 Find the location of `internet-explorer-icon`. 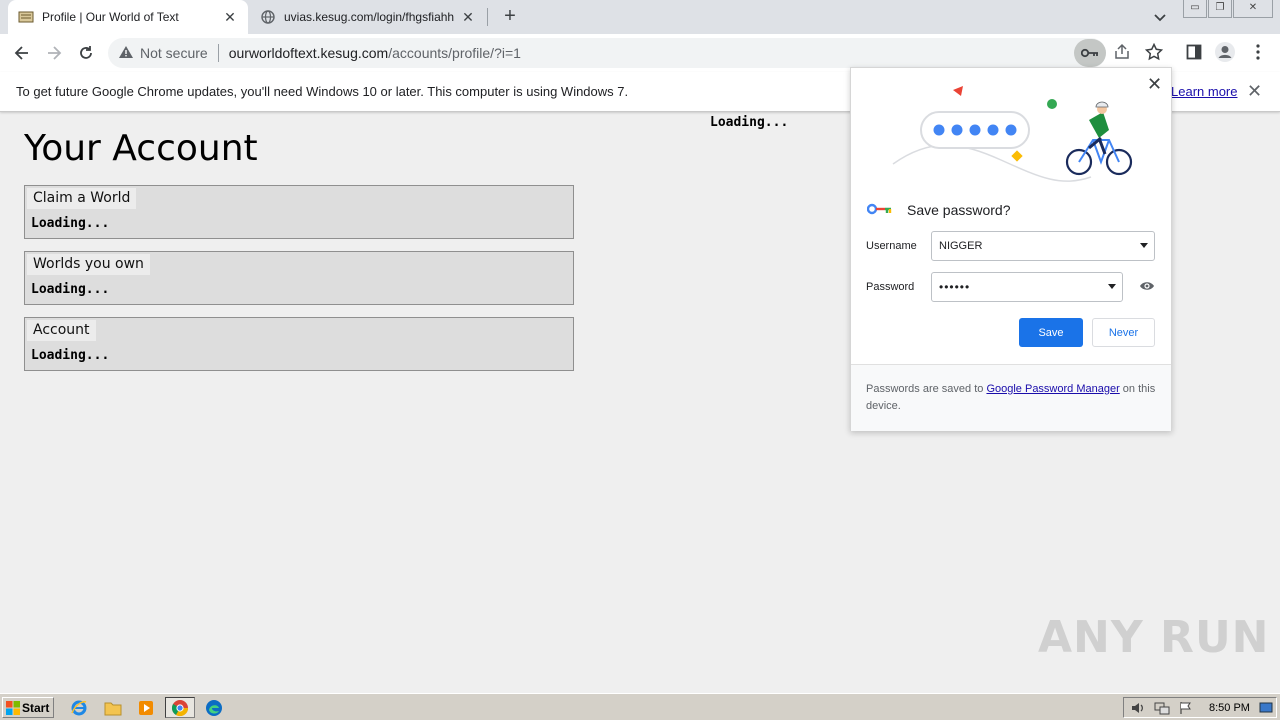

internet-explorer-icon is located at coordinates (79, 707).